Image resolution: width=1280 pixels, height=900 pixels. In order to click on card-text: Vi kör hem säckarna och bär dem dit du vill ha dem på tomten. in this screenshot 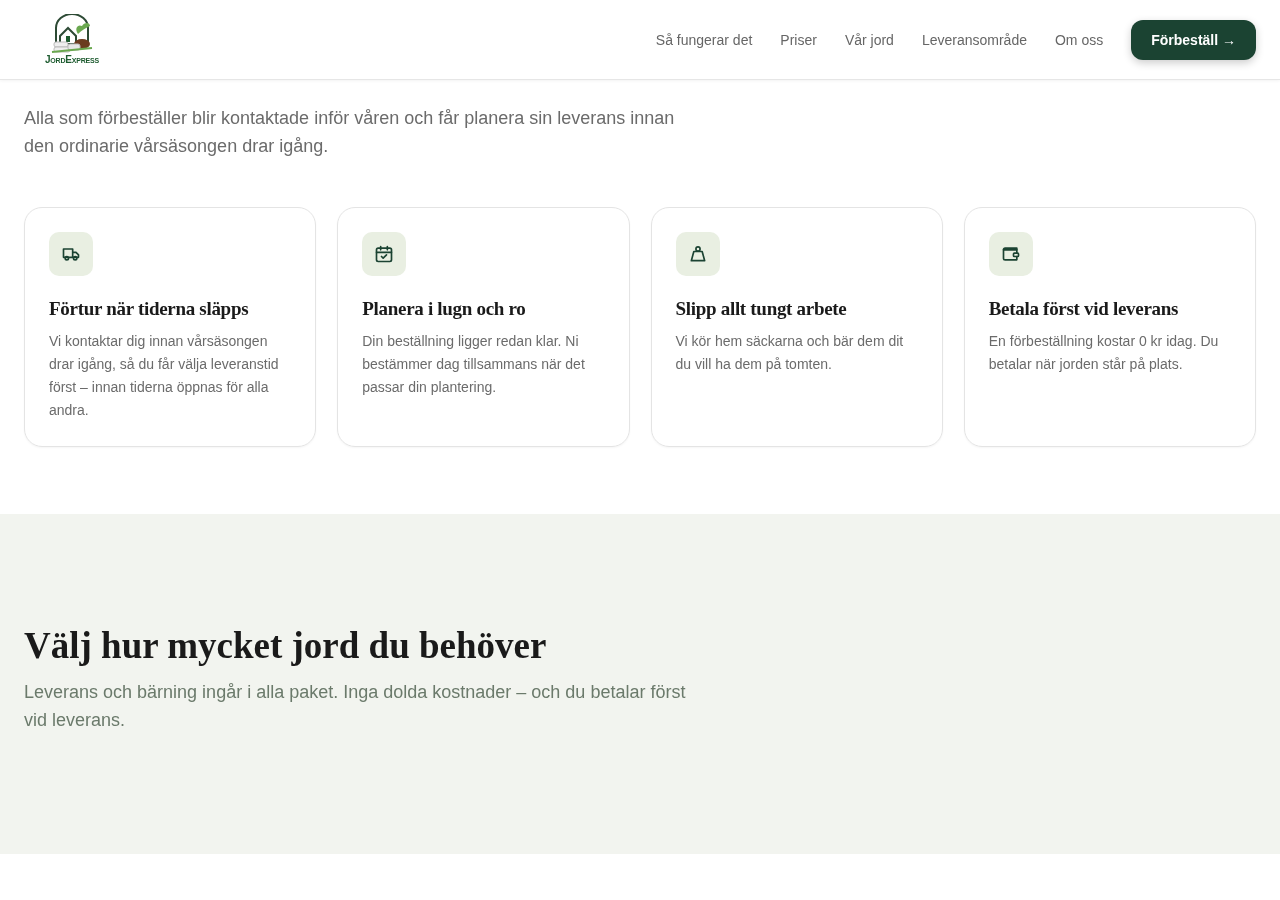, I will do `click(790, 353)`.